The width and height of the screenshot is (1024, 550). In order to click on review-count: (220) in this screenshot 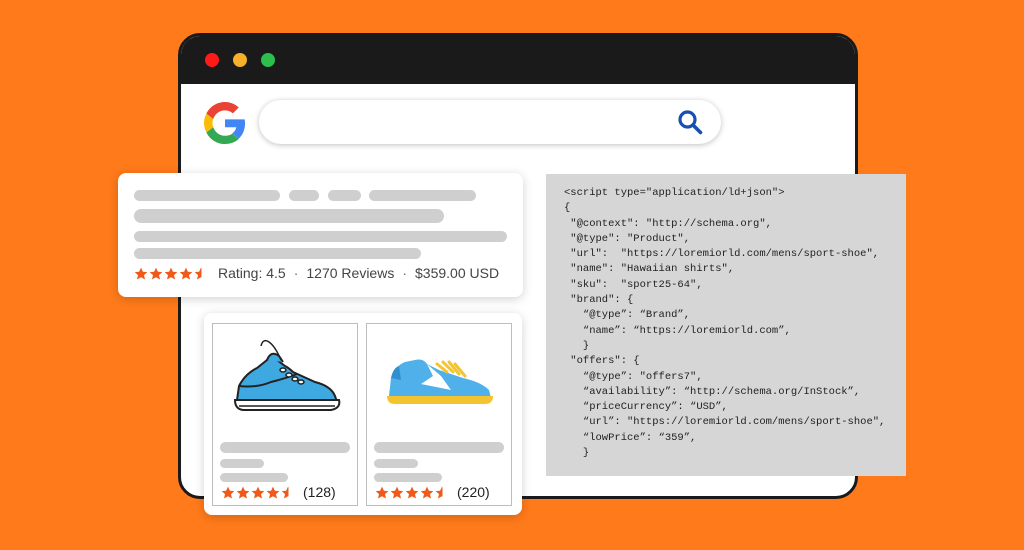, I will do `click(473, 492)`.